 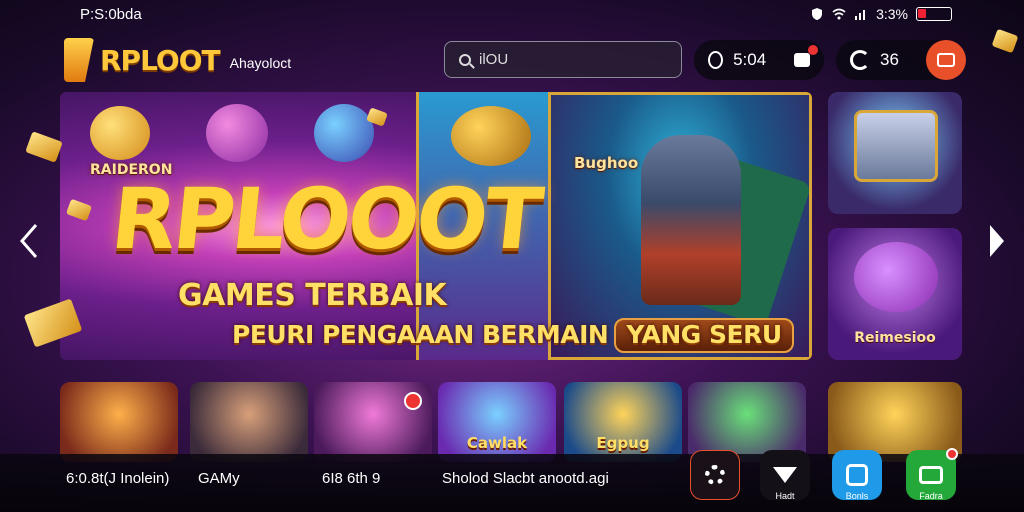 What do you see at coordinates (857, 496) in the screenshot?
I see `bonus-caption: Bonls` at bounding box center [857, 496].